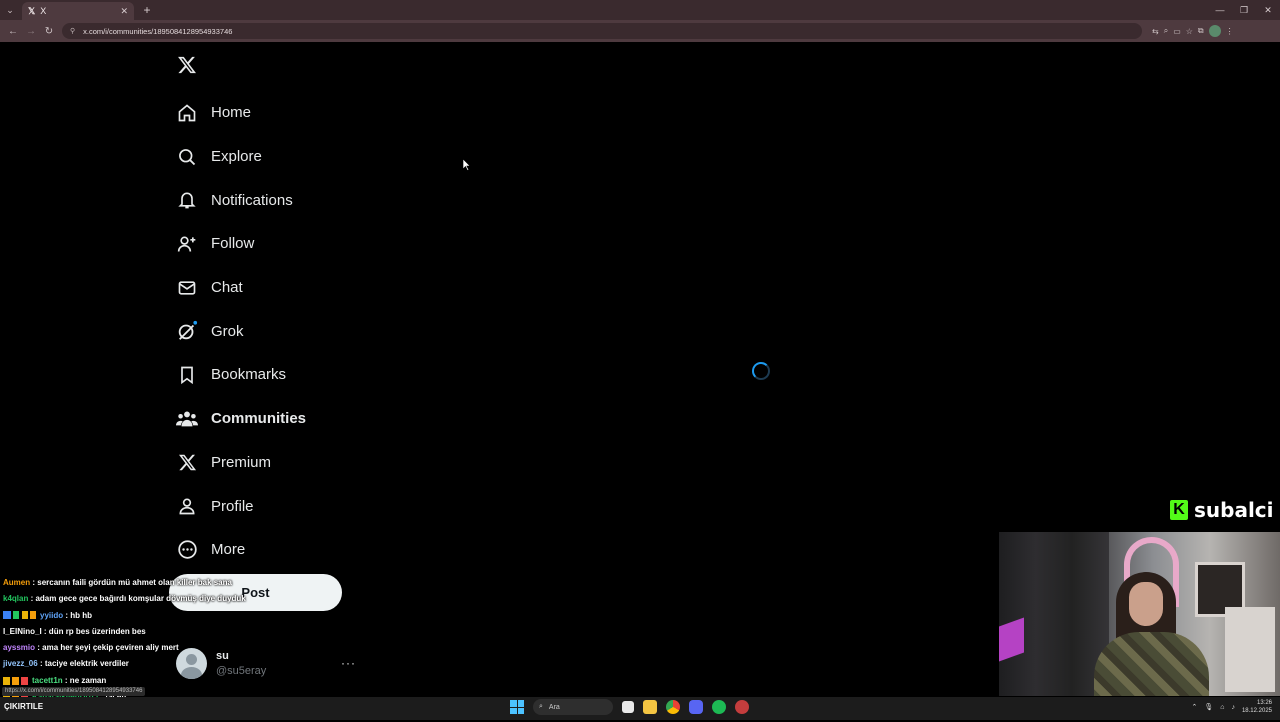 The width and height of the screenshot is (1280, 722). I want to click on account-menu-icon: ···, so click(348, 663).